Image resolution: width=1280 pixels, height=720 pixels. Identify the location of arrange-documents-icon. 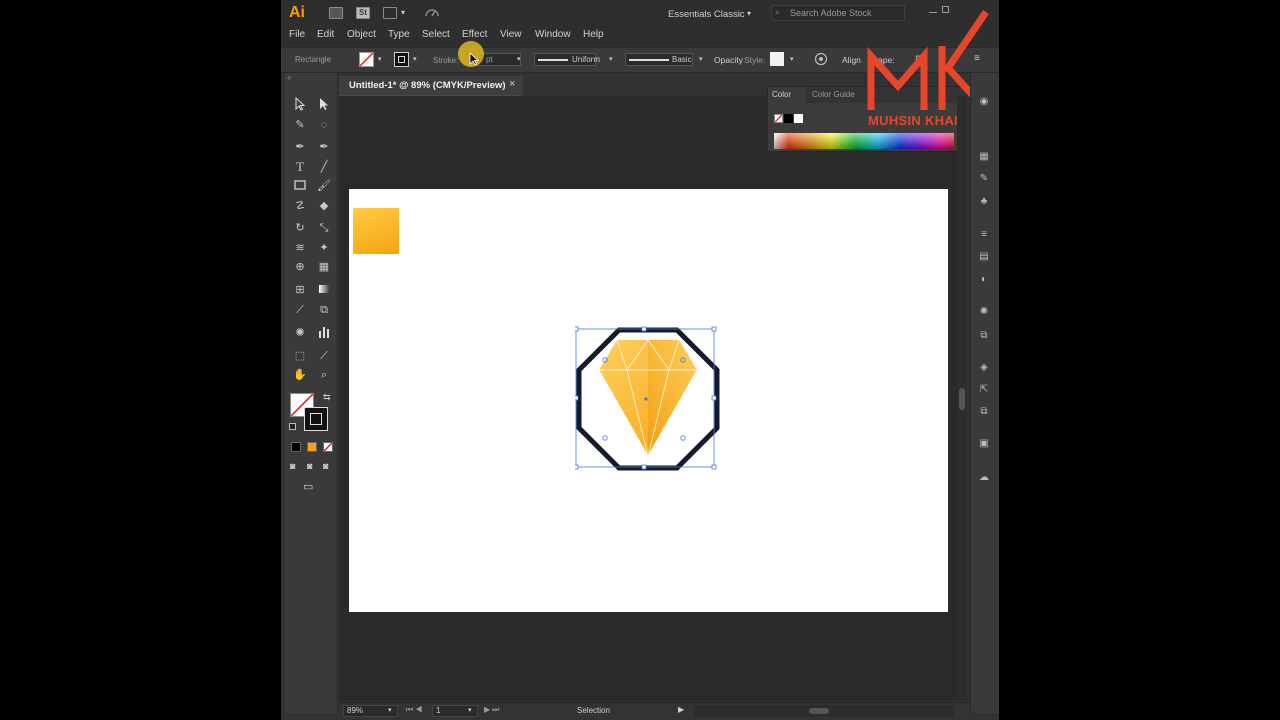
(390, 13).